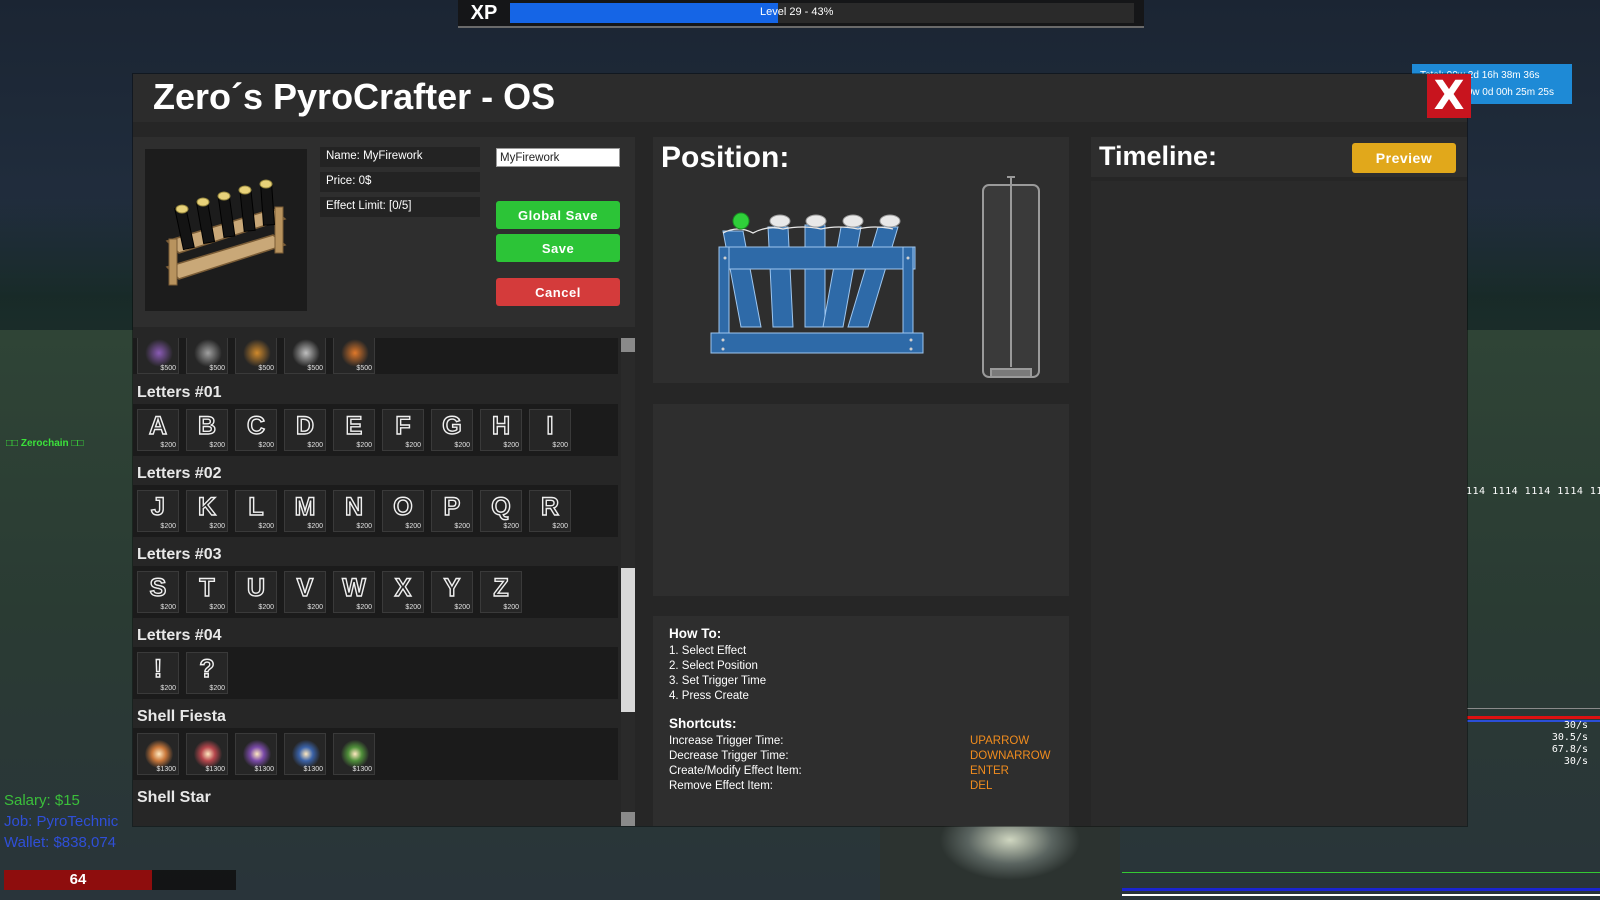 This screenshot has width=1600, height=900. I want to click on effect-tile: L $200, so click(256, 511).